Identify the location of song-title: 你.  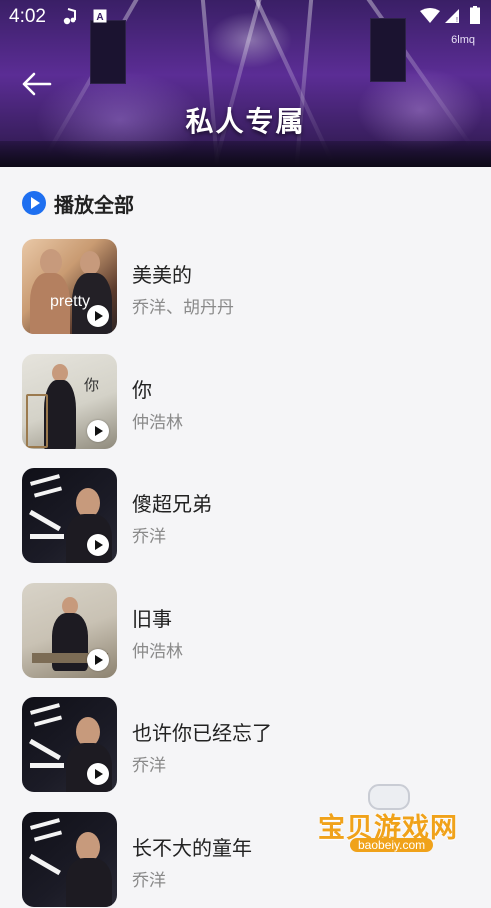
(142, 390).